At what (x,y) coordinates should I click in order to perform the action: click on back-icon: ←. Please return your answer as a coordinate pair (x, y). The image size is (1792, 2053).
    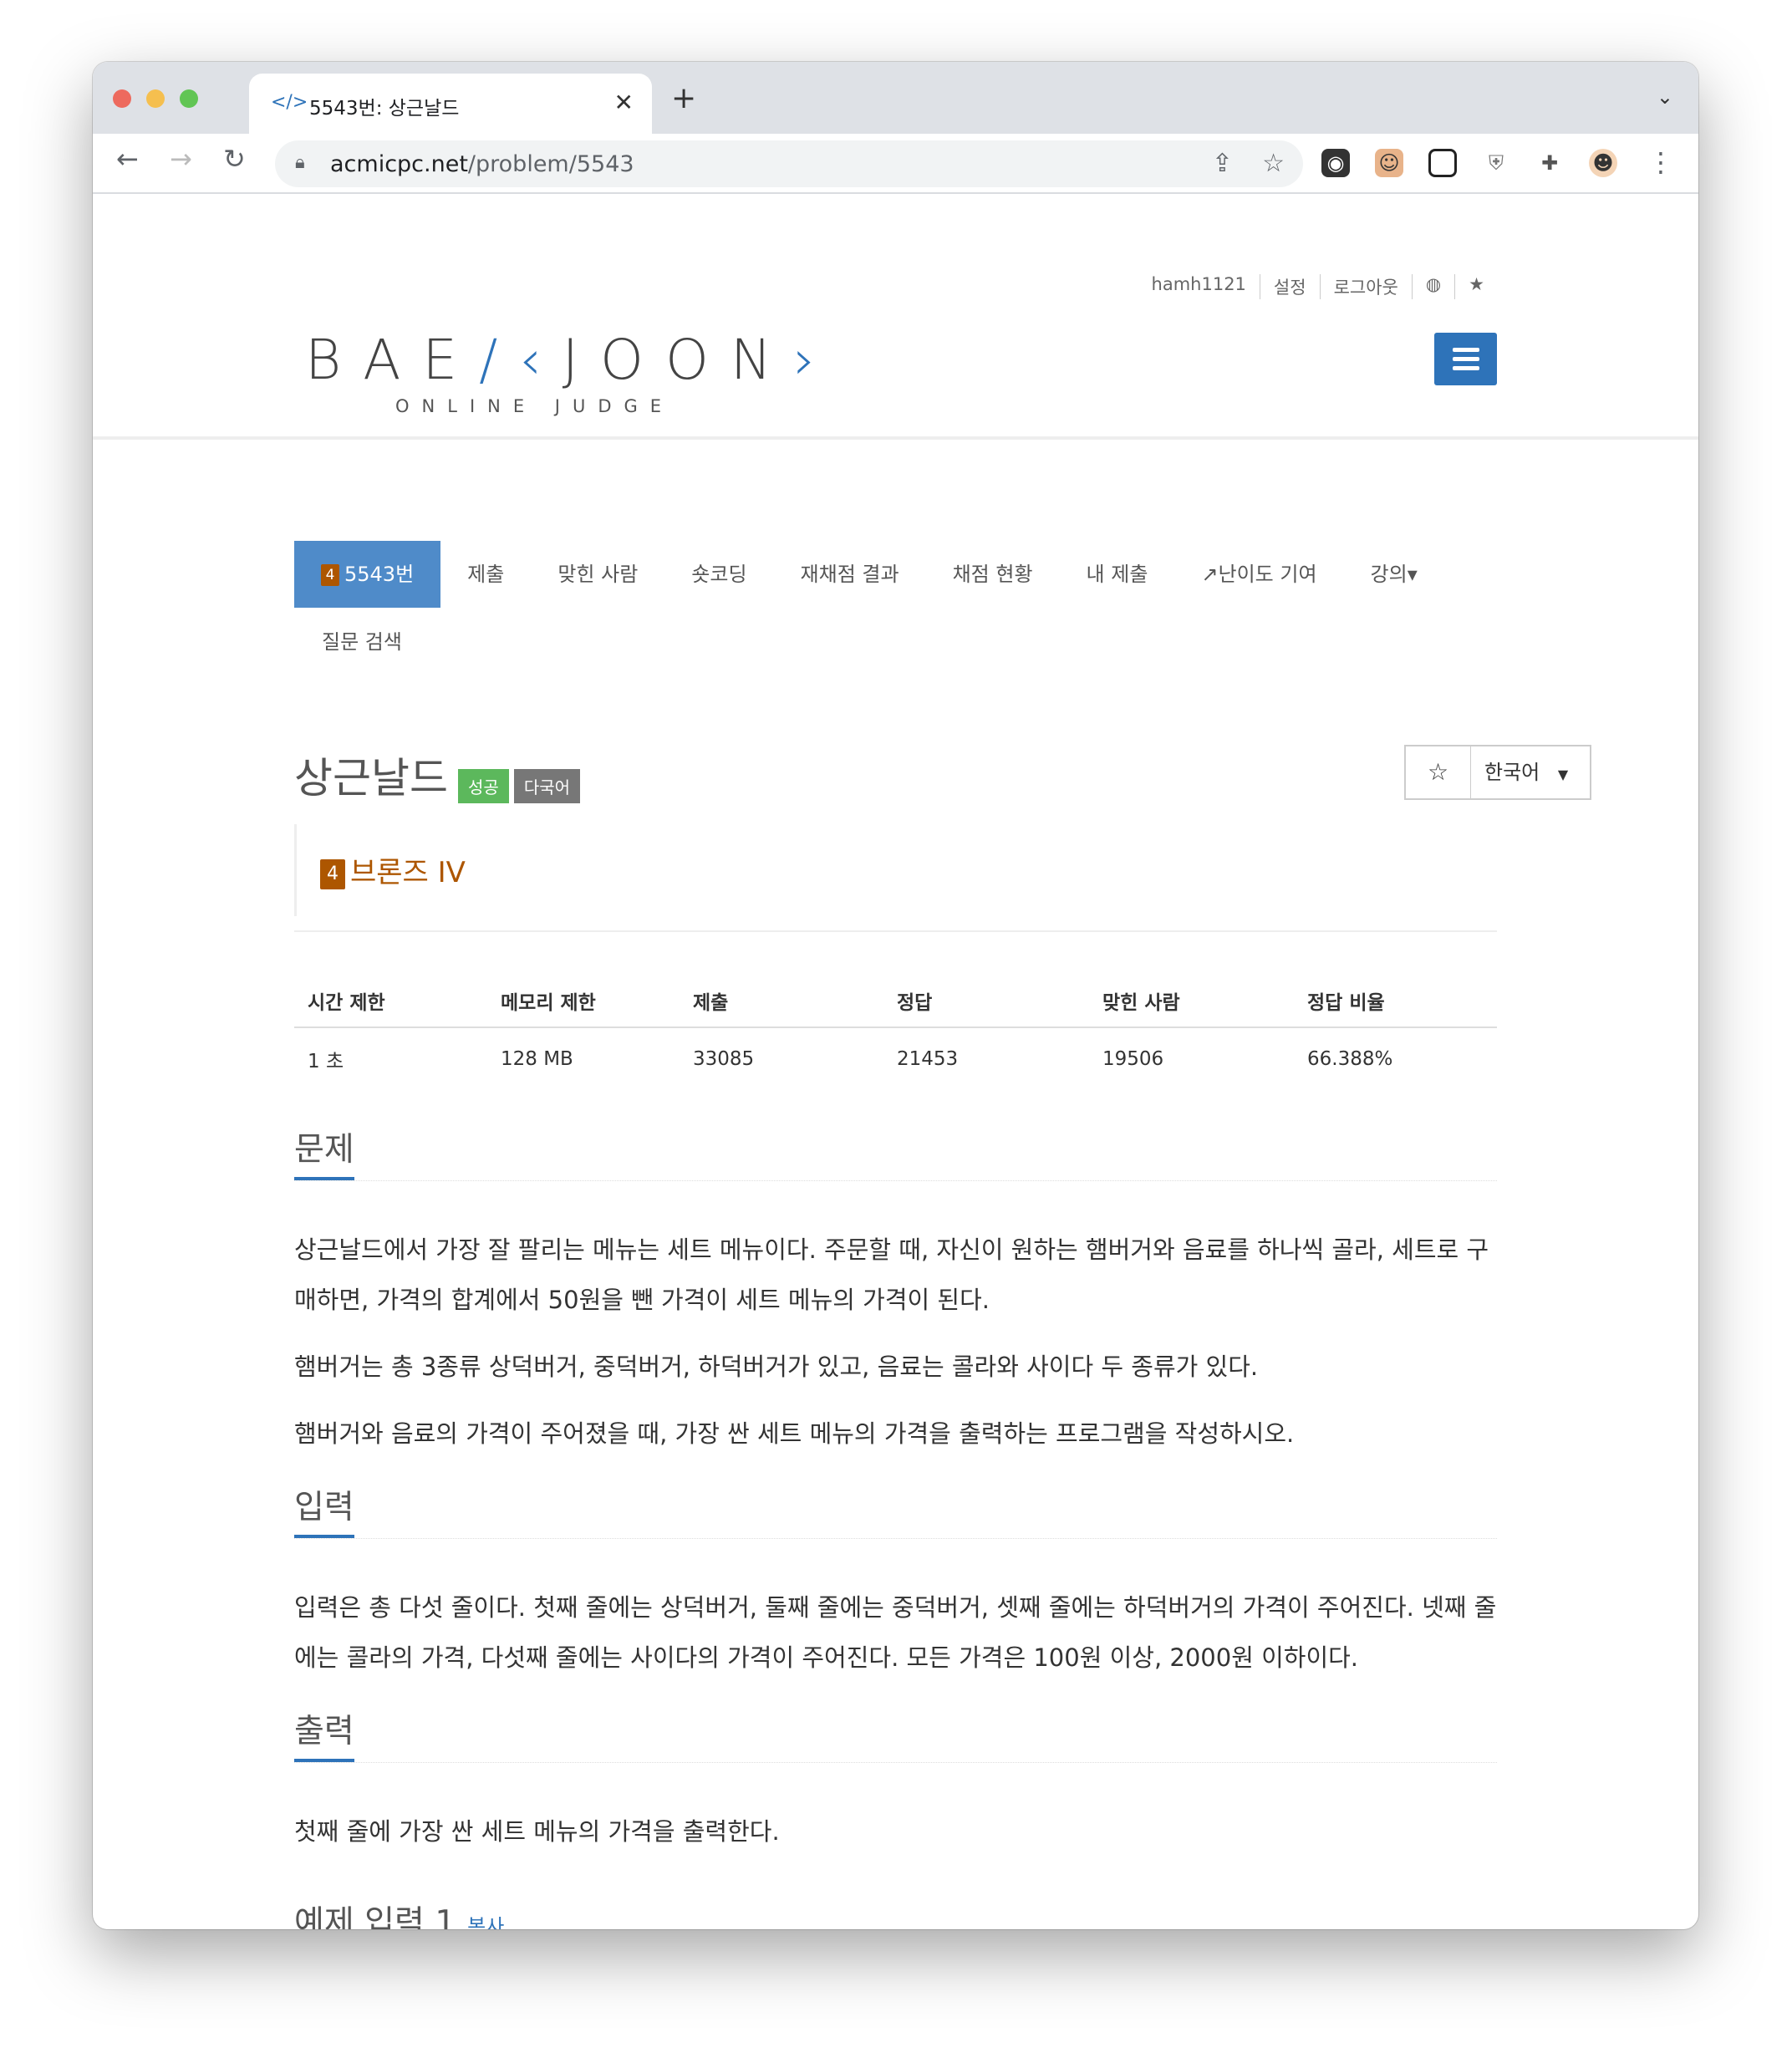
    Looking at the image, I should click on (127, 158).